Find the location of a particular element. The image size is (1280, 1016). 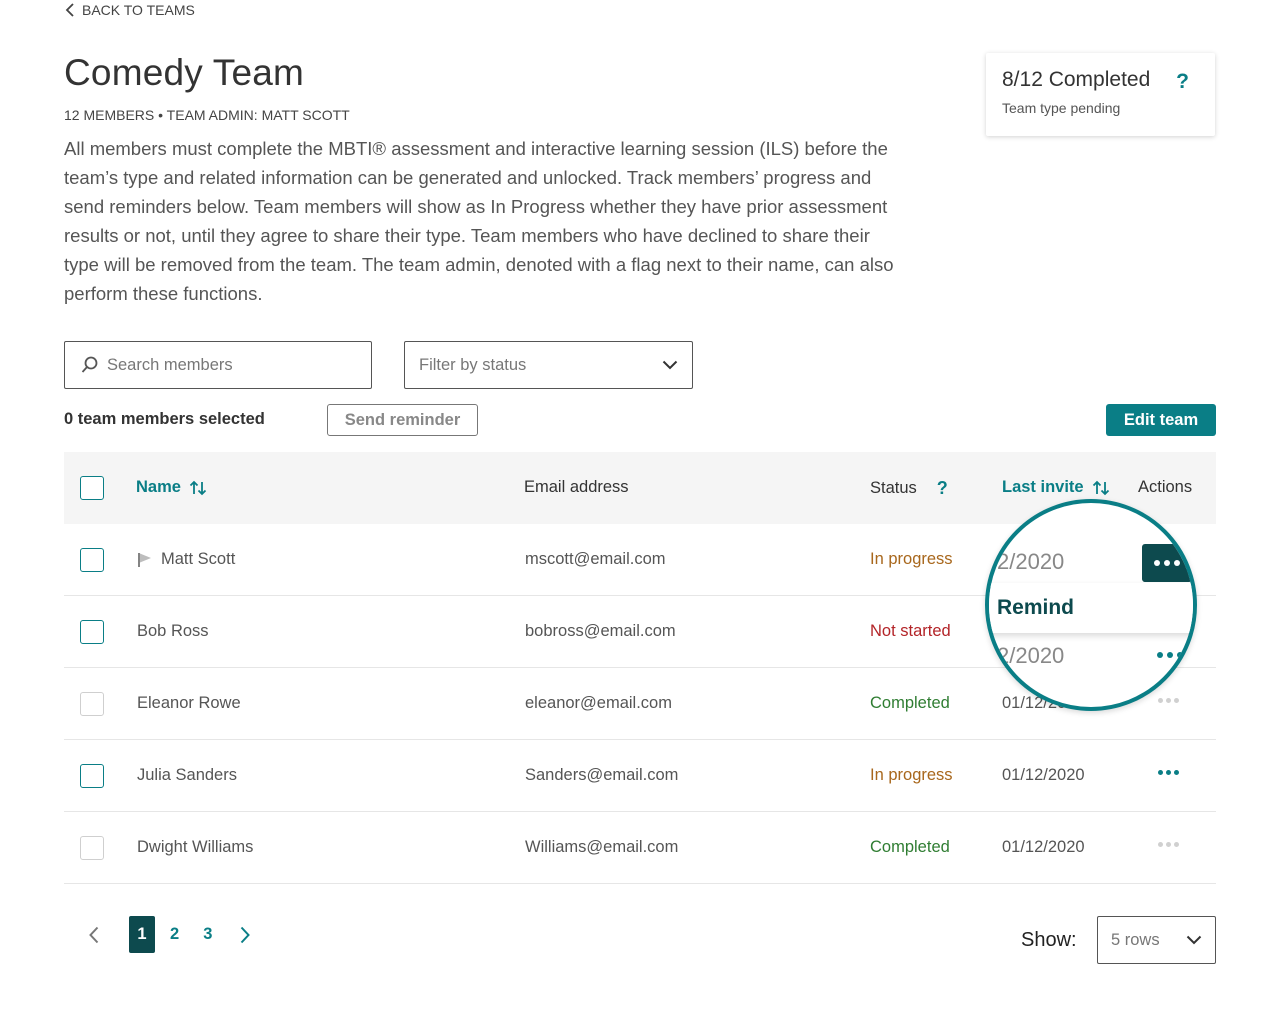

actions-column-header: Actions is located at coordinates (1165, 487).